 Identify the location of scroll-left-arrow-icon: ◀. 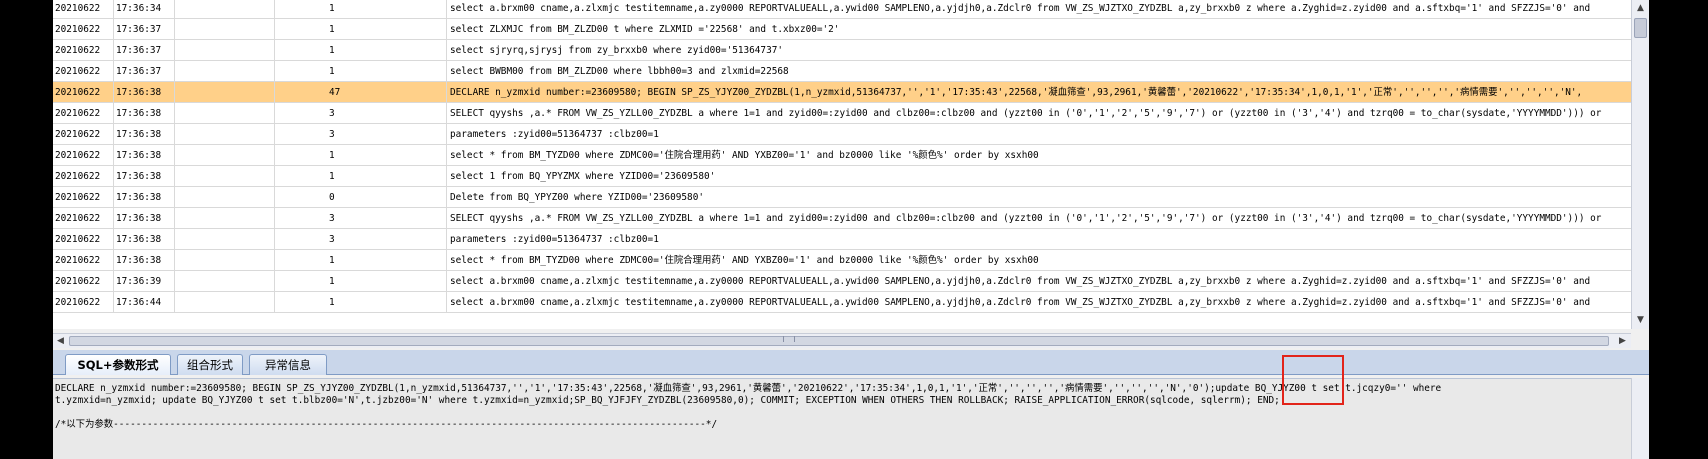
(60, 341).